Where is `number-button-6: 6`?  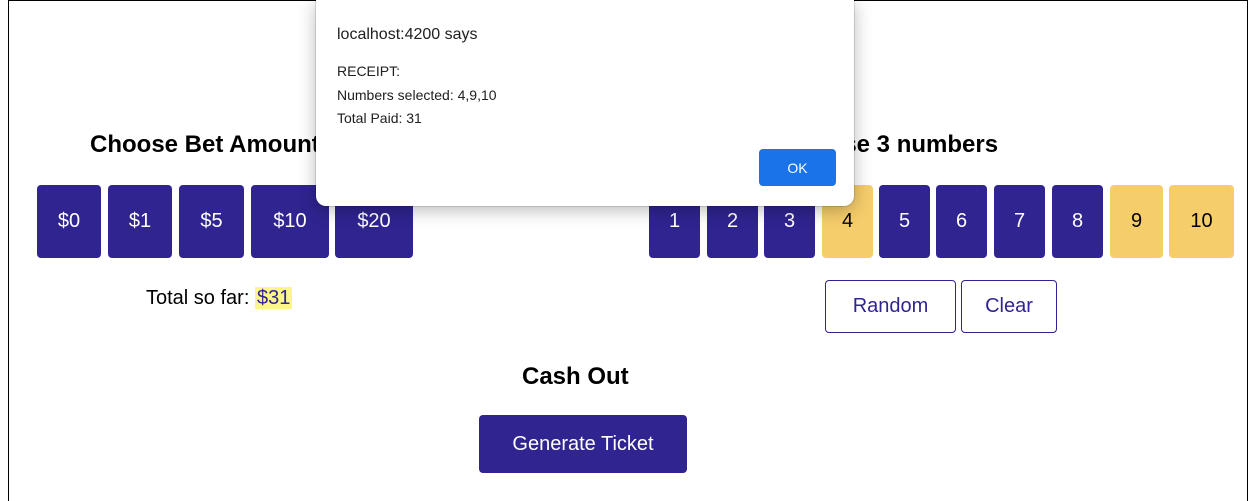
number-button-6: 6 is located at coordinates (961, 221).